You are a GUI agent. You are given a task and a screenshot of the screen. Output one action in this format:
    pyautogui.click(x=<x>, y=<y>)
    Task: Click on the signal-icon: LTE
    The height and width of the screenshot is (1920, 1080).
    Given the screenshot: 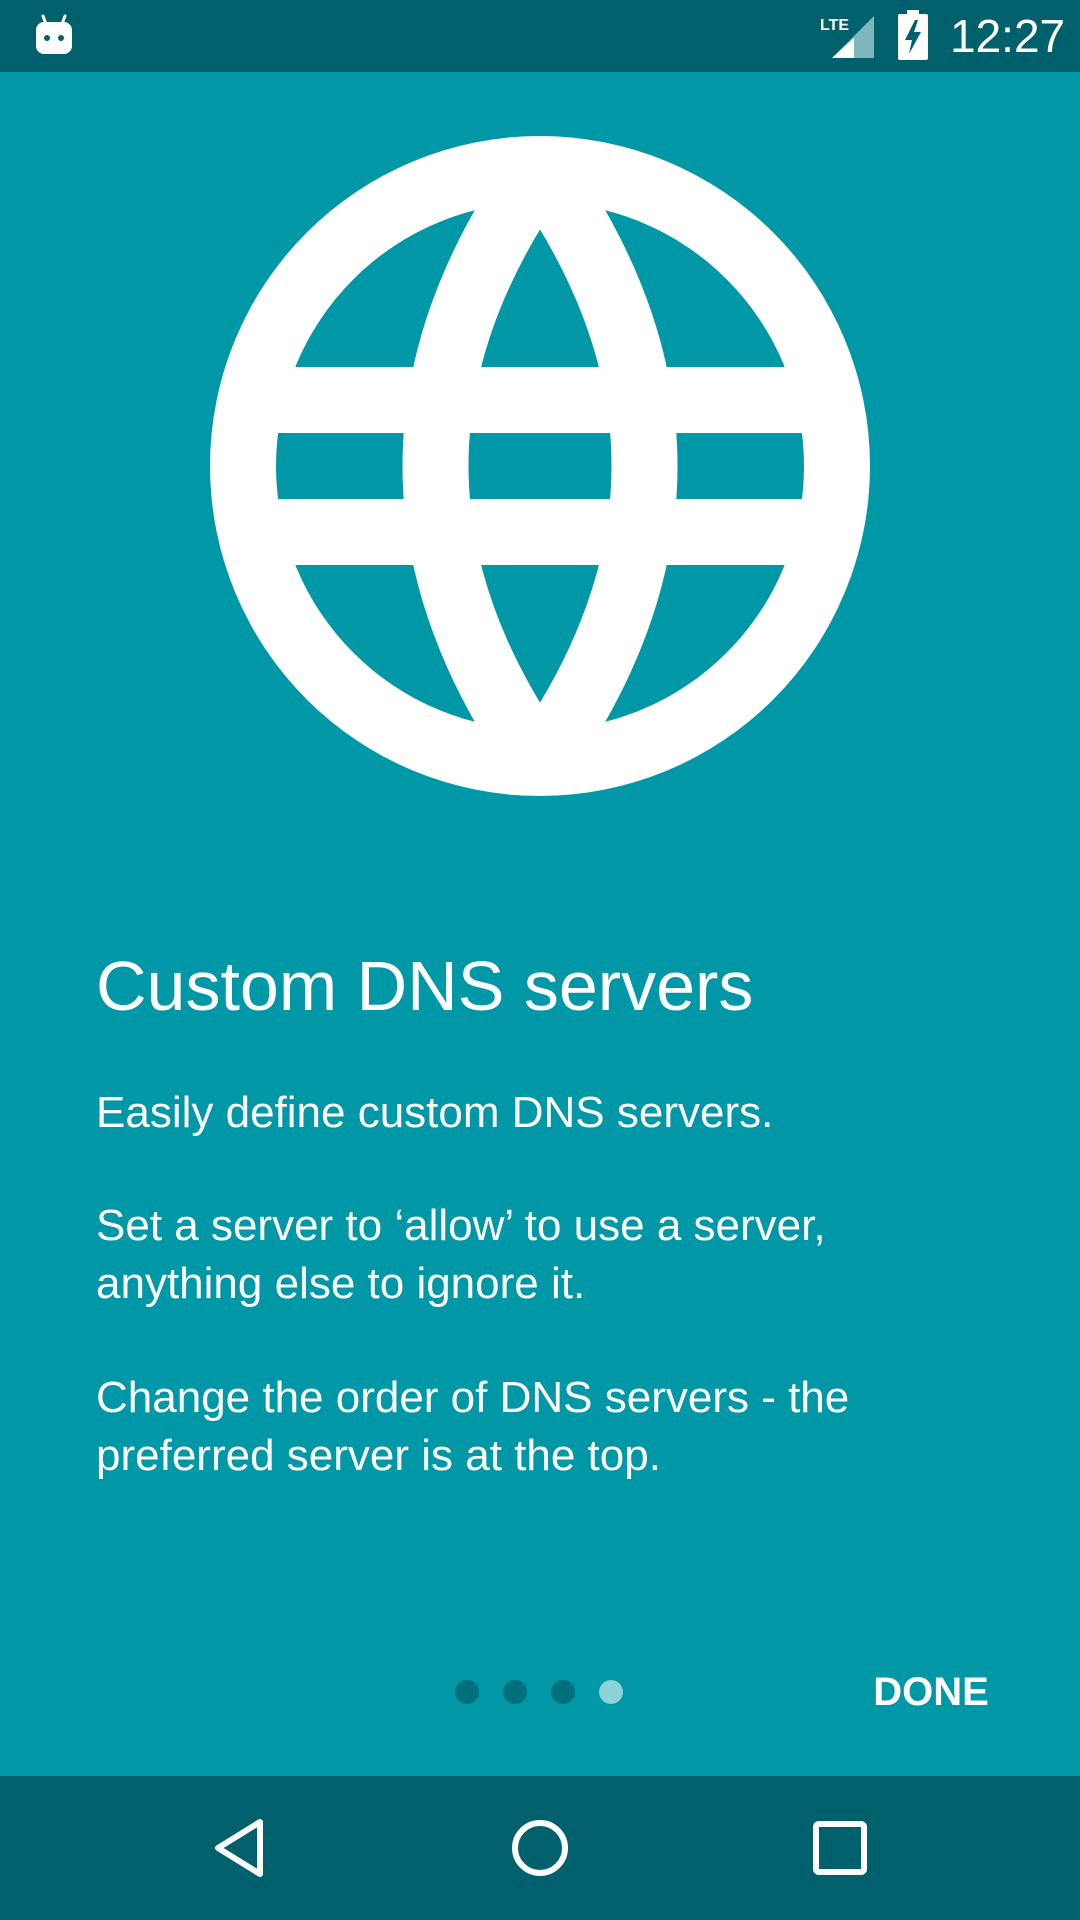 What is the action you would take?
    pyautogui.click(x=847, y=37)
    